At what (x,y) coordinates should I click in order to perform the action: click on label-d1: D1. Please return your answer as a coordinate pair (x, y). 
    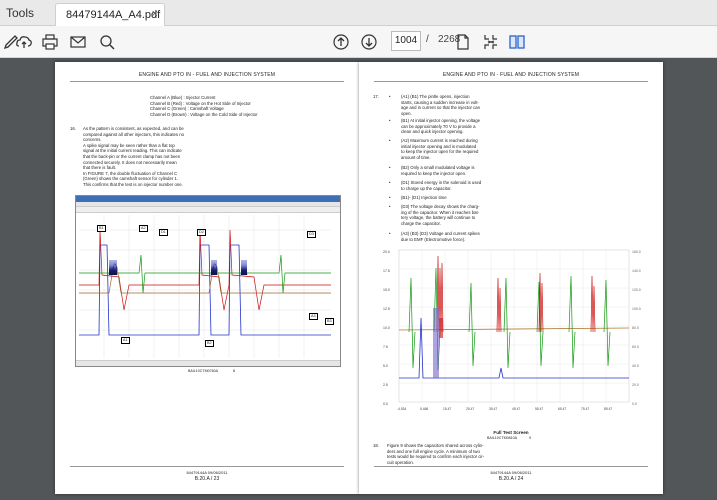
    Looking at the image, I should click on (163, 232).